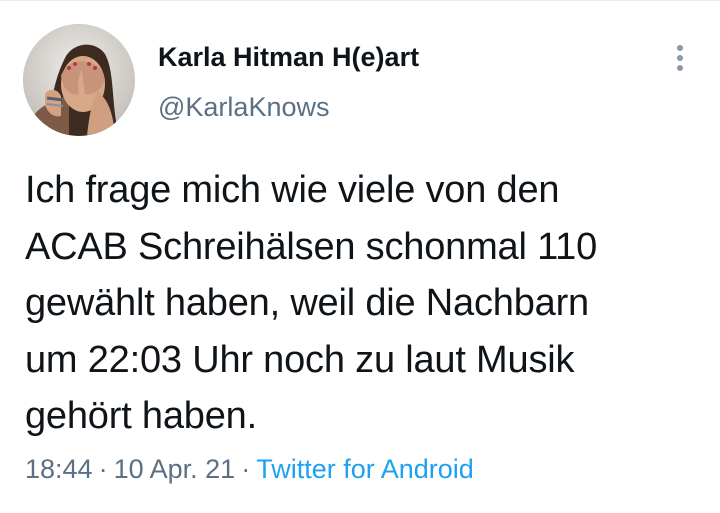 The image size is (720, 513). I want to click on tweet-text-line: Ich frage mich wie viele von den, so click(292, 190).